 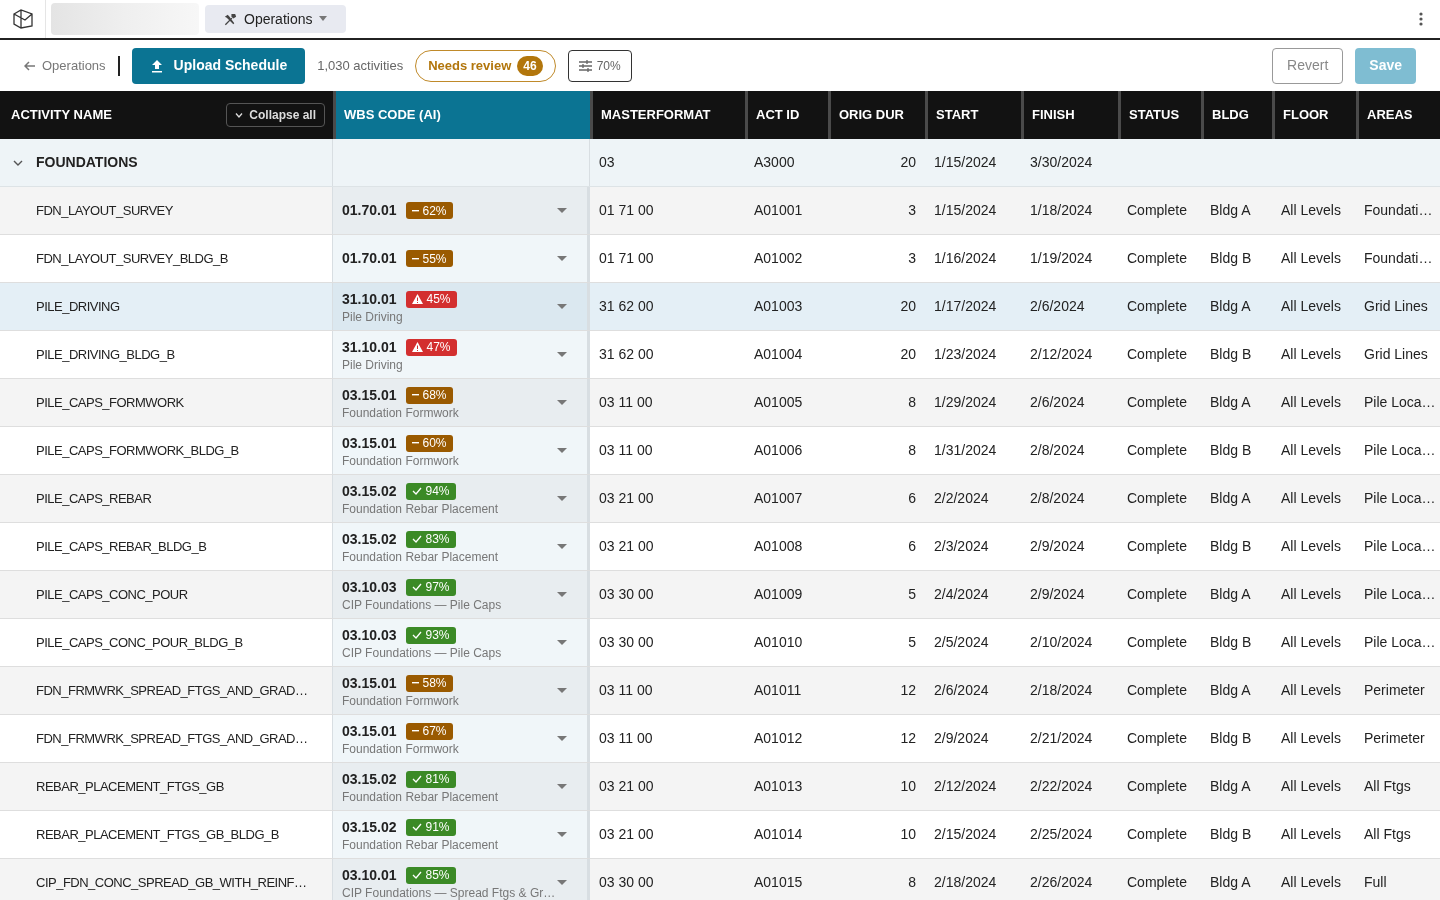 I want to click on table-row: REBAR_PLACEMENT_FTGS_GB 03.15.02 81% Foundation Rebar Placement 03 21 00 A01013 10 2/12/2024 2/22/2024 Complete Bldg A All Levels All Ftgs, so click(x=720, y=787).